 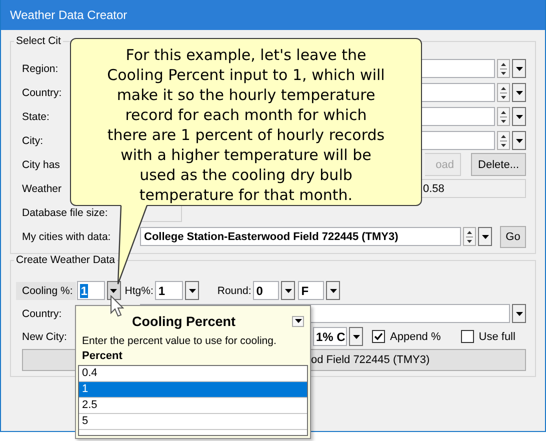 I want to click on field-label: Weather, so click(x=42, y=188).